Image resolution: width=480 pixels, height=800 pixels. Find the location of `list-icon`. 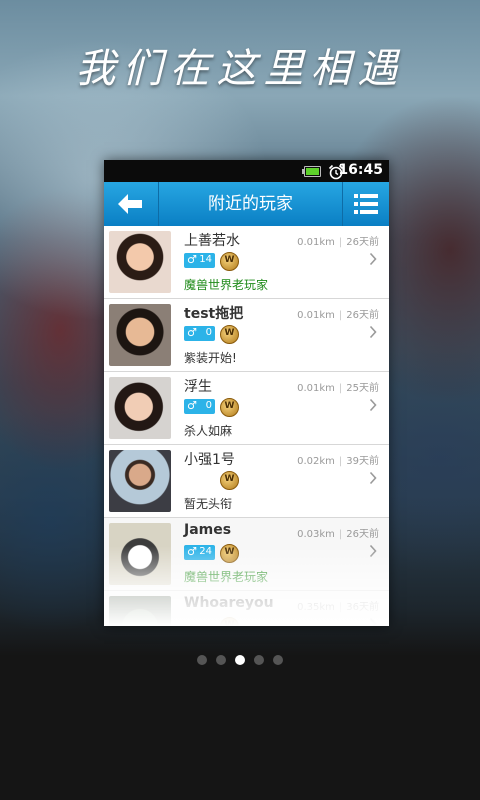

list-icon is located at coordinates (366, 204).